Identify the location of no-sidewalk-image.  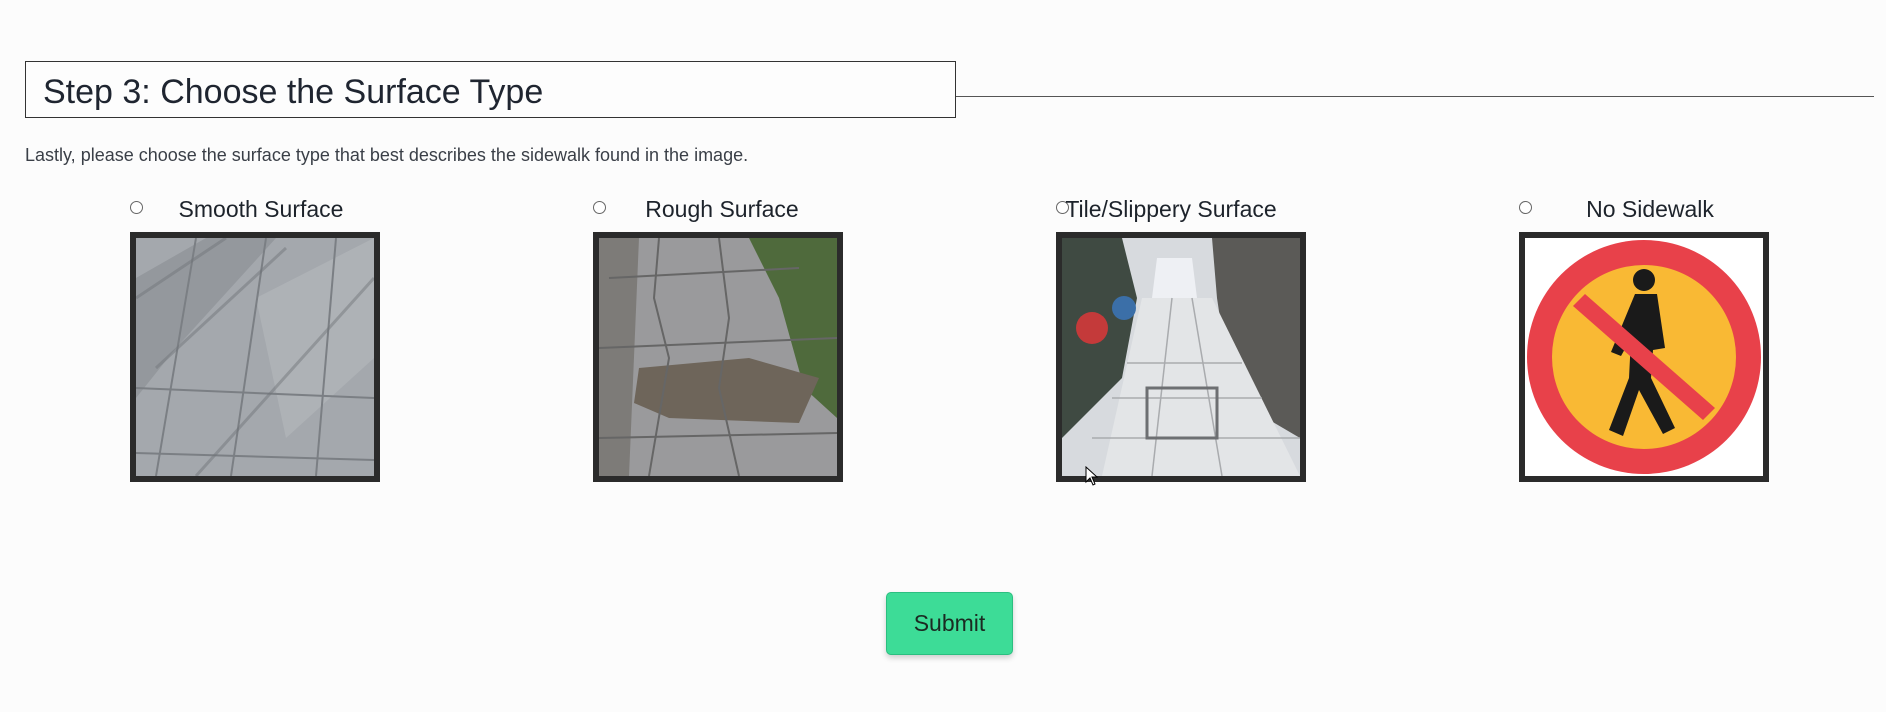
(1644, 357).